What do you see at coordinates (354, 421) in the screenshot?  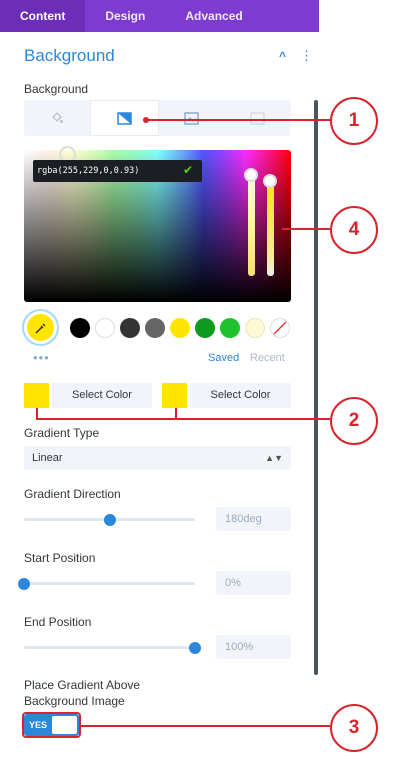 I see `callout-2: 2` at bounding box center [354, 421].